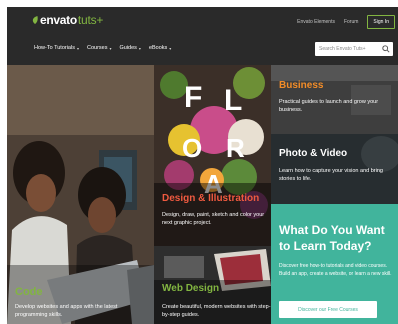 The width and height of the screenshot is (398, 324). I want to click on sign-in-button: Sign In, so click(381, 22).